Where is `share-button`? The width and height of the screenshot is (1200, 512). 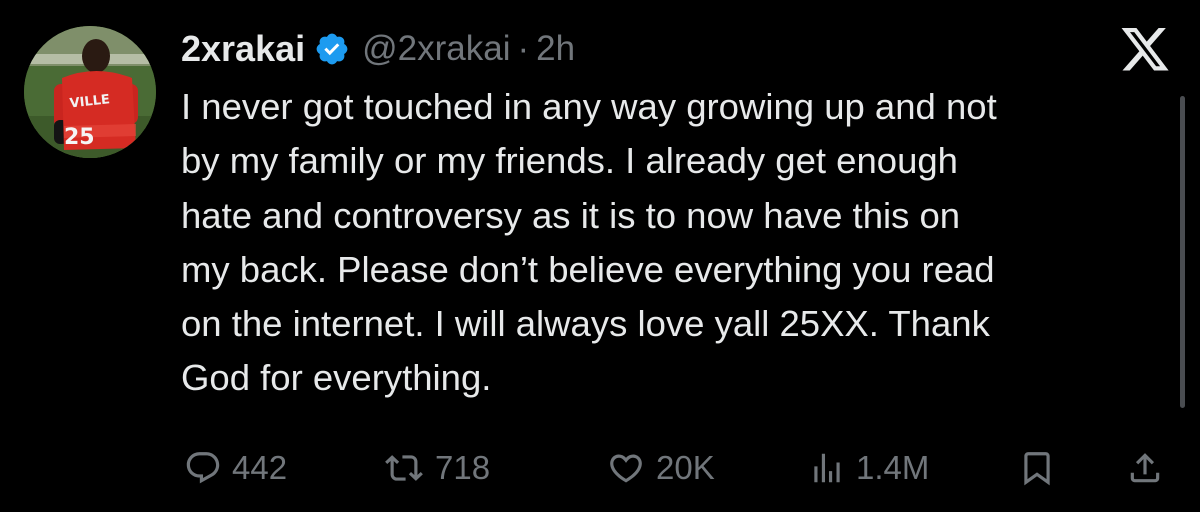
share-button is located at coordinates (1145, 468).